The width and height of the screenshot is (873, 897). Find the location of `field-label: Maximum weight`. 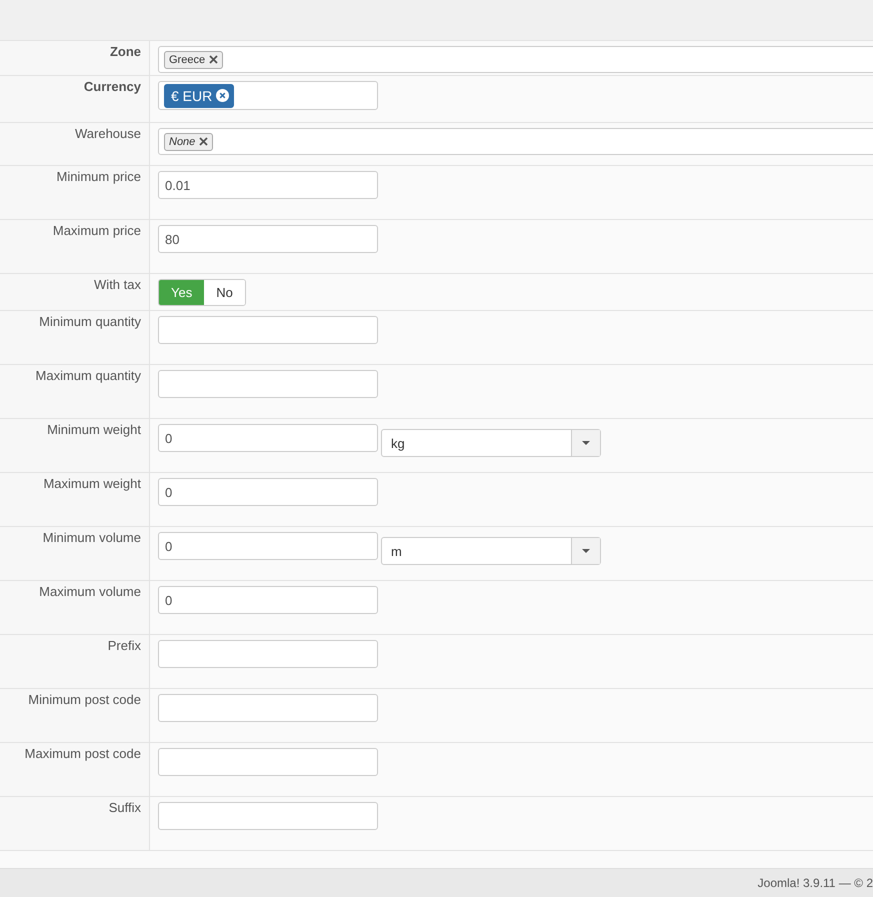

field-label: Maximum weight is located at coordinates (92, 483).